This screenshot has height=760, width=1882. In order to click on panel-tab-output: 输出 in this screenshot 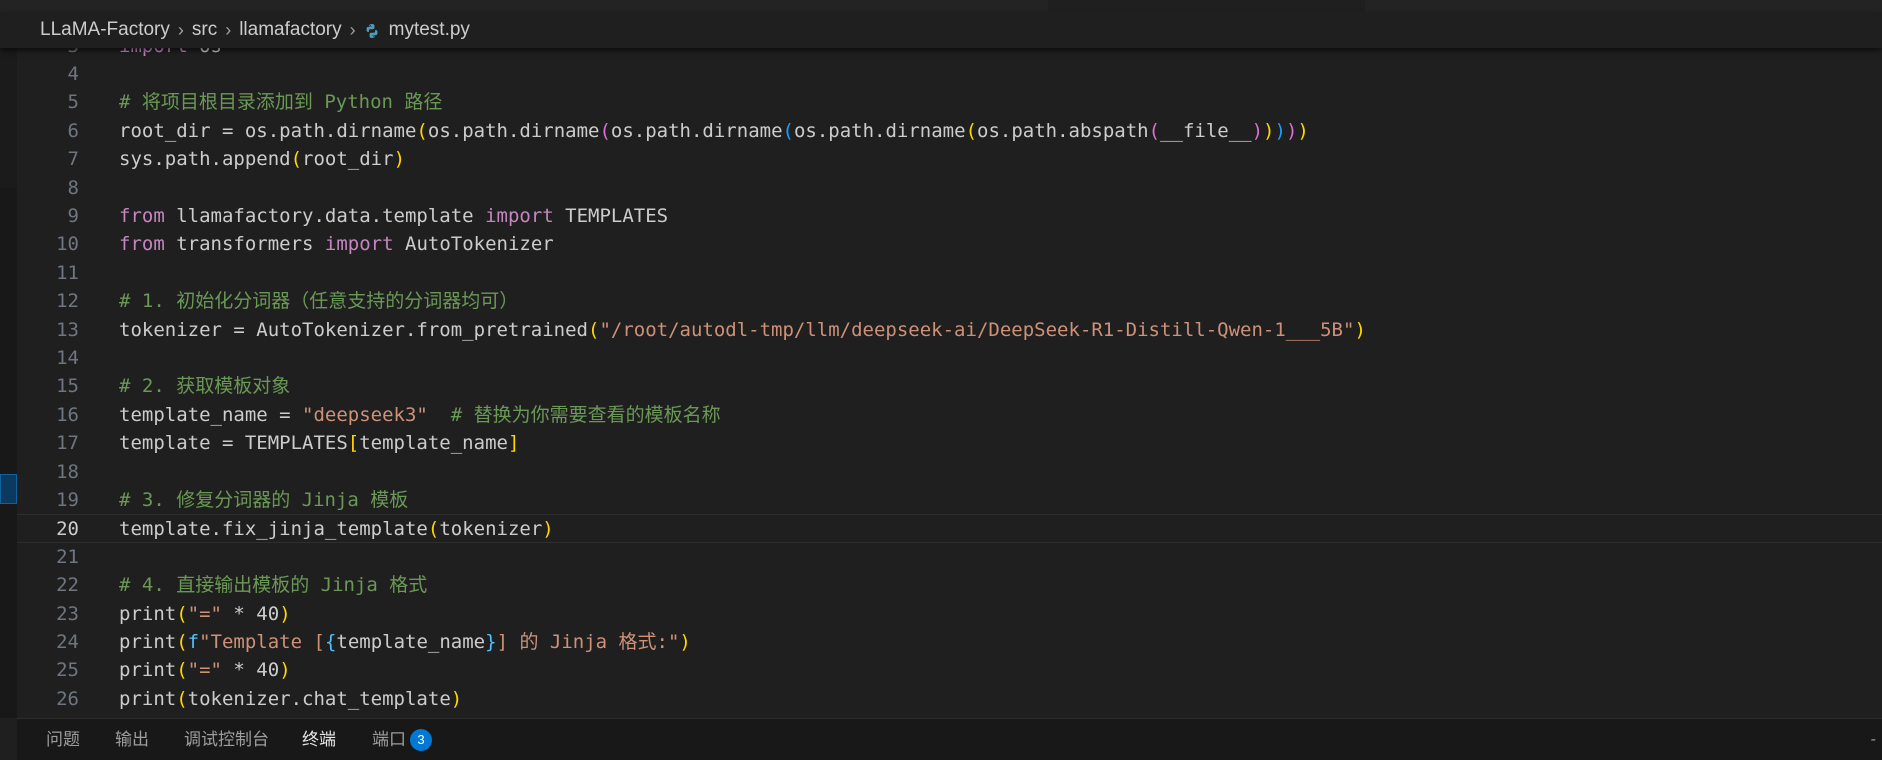, I will do `click(132, 739)`.